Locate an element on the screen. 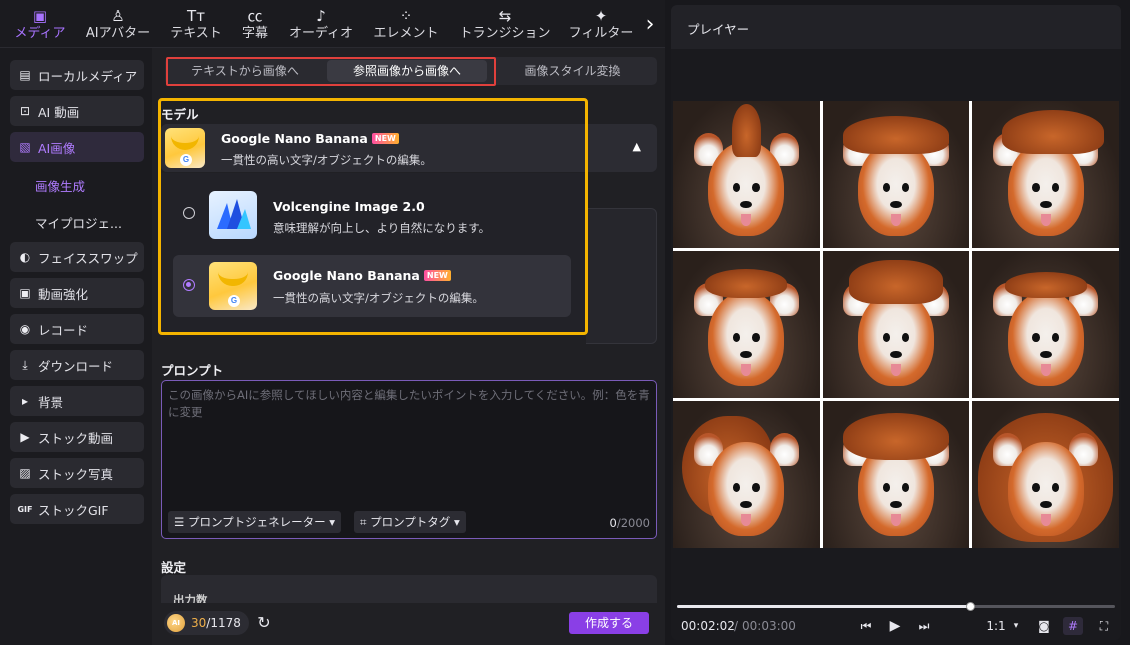 Image resolution: width=1130 pixels, height=645 pixels. tab-ai-avatar: ♙ AIアバター is located at coordinates (118, 26).